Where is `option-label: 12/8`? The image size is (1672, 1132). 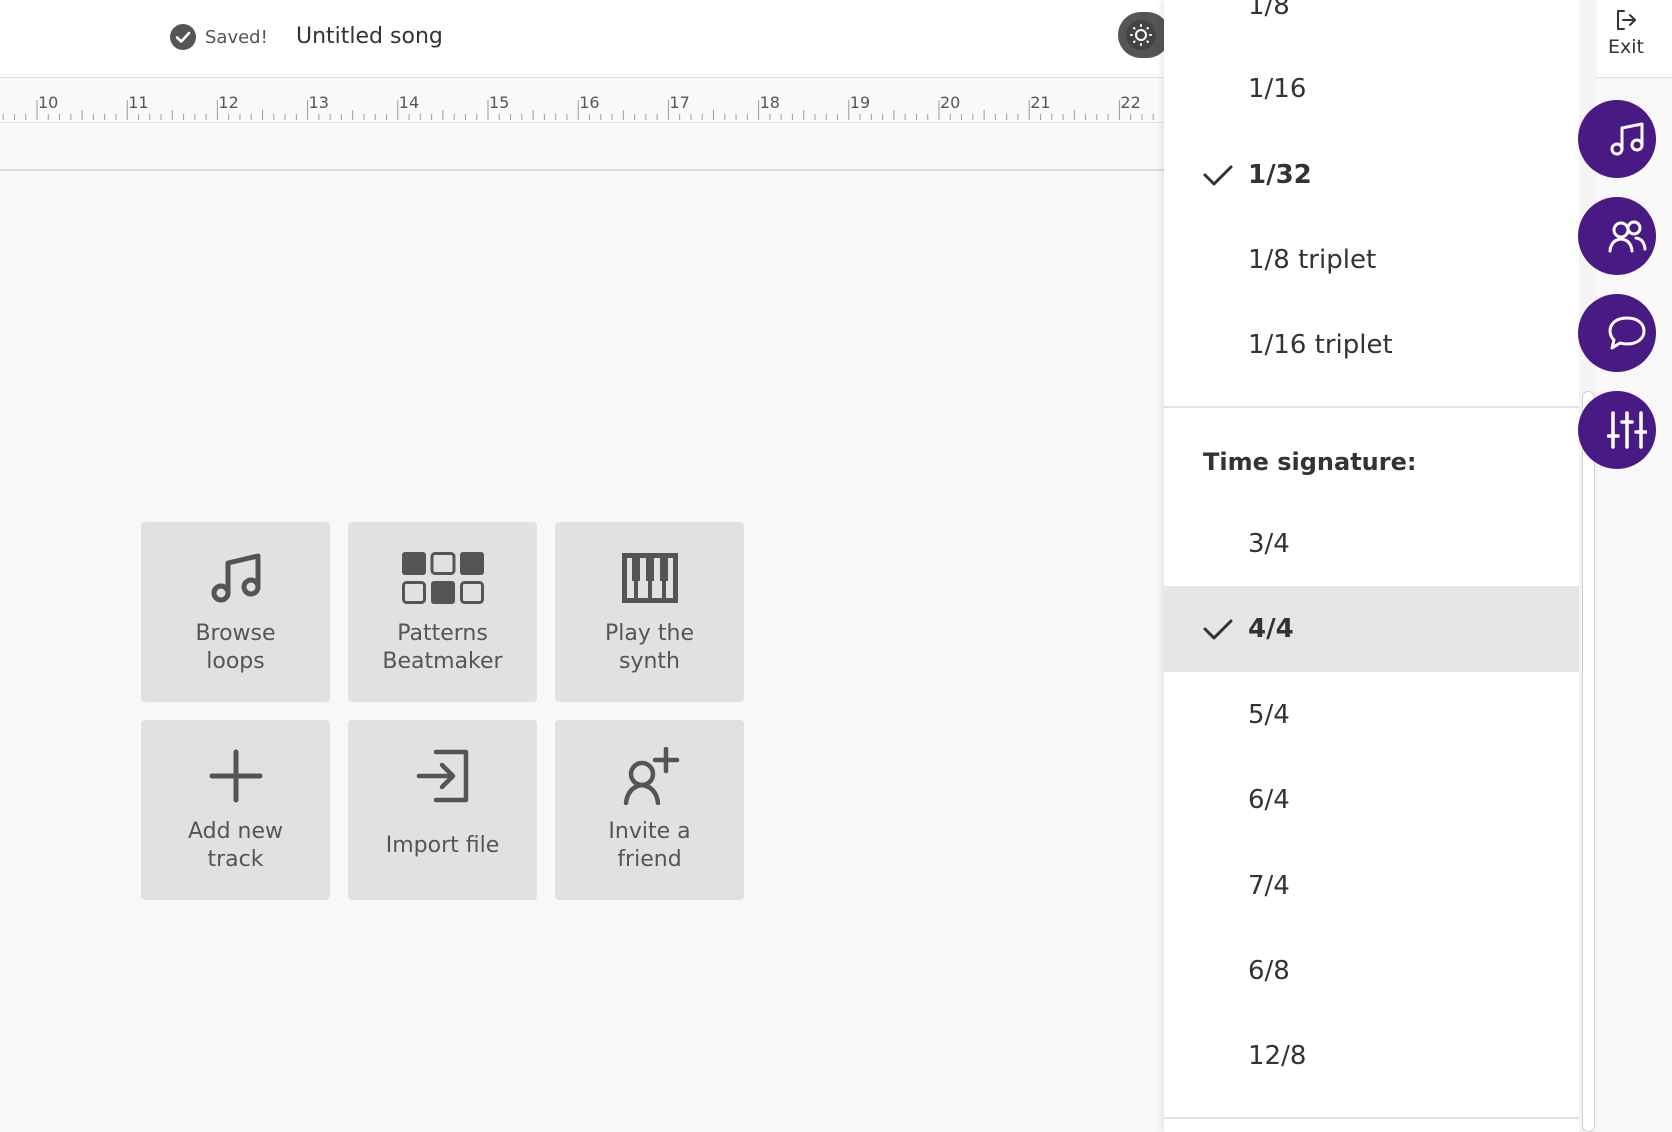 option-label: 12/8 is located at coordinates (1277, 1056).